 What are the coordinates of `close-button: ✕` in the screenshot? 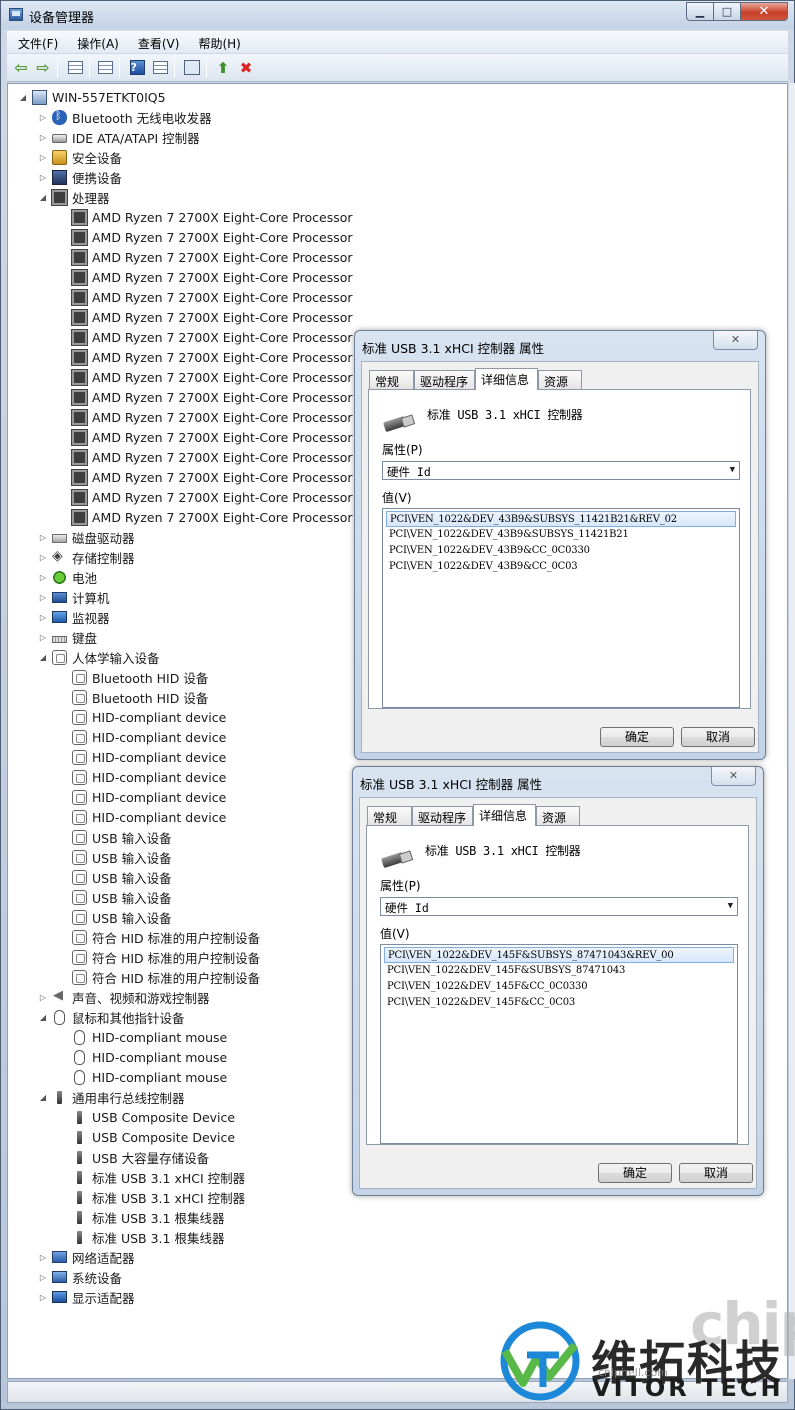 It's located at (764, 11).